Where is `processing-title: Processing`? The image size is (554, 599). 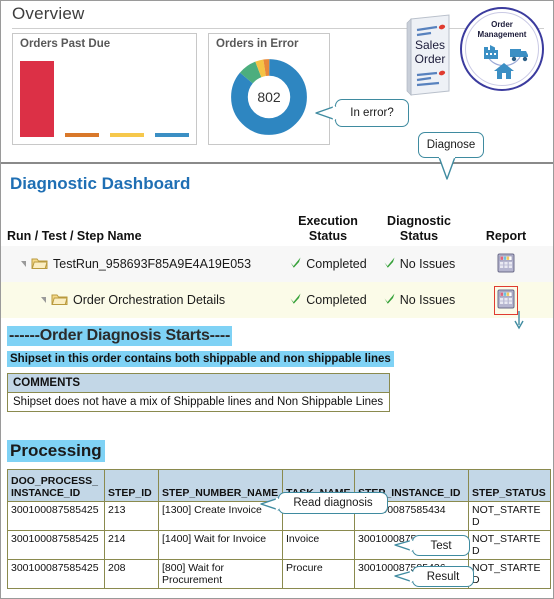 processing-title: Processing is located at coordinates (56, 451).